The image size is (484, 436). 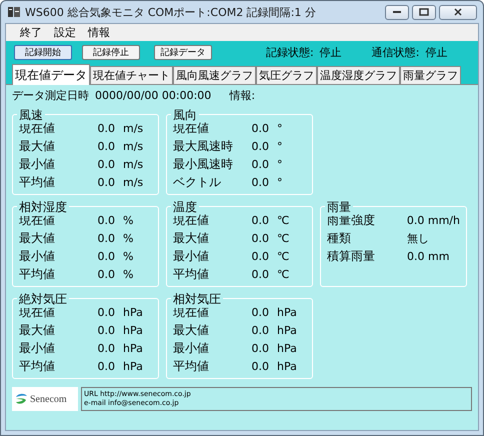 What do you see at coordinates (433, 220) in the screenshot?
I see `field-value: 0.0 mm/h` at bounding box center [433, 220].